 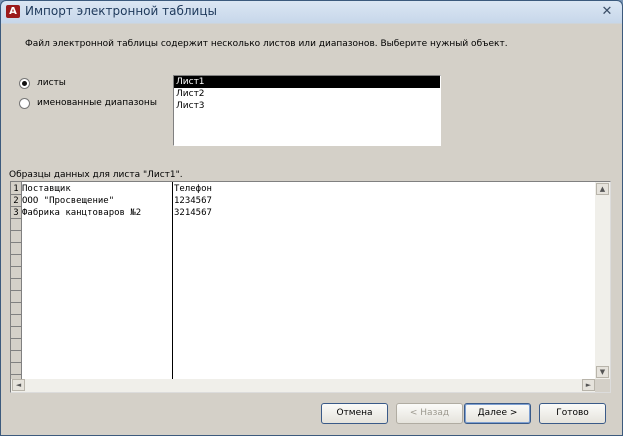 What do you see at coordinates (307, 94) in the screenshot?
I see `sheet-list-item: Лист2` at bounding box center [307, 94].